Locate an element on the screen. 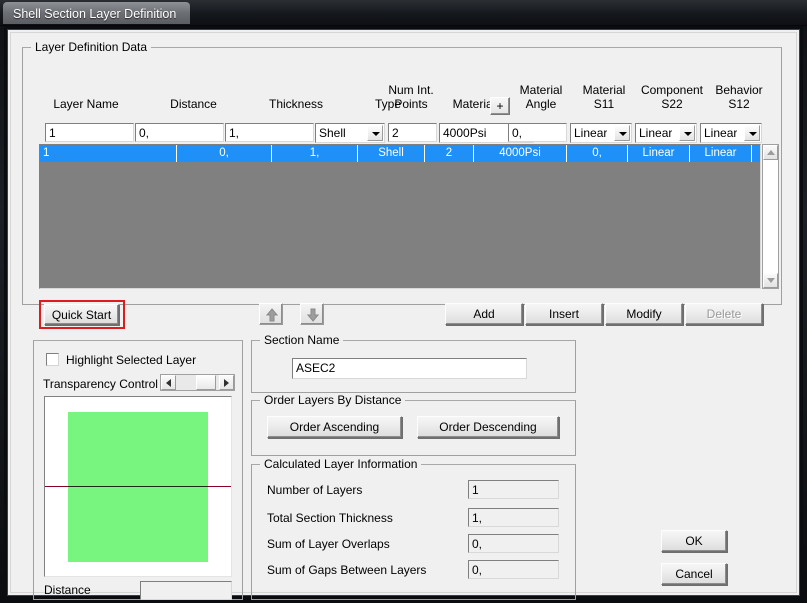 This screenshot has height=603, width=807. ok-button: OK is located at coordinates (694, 541).